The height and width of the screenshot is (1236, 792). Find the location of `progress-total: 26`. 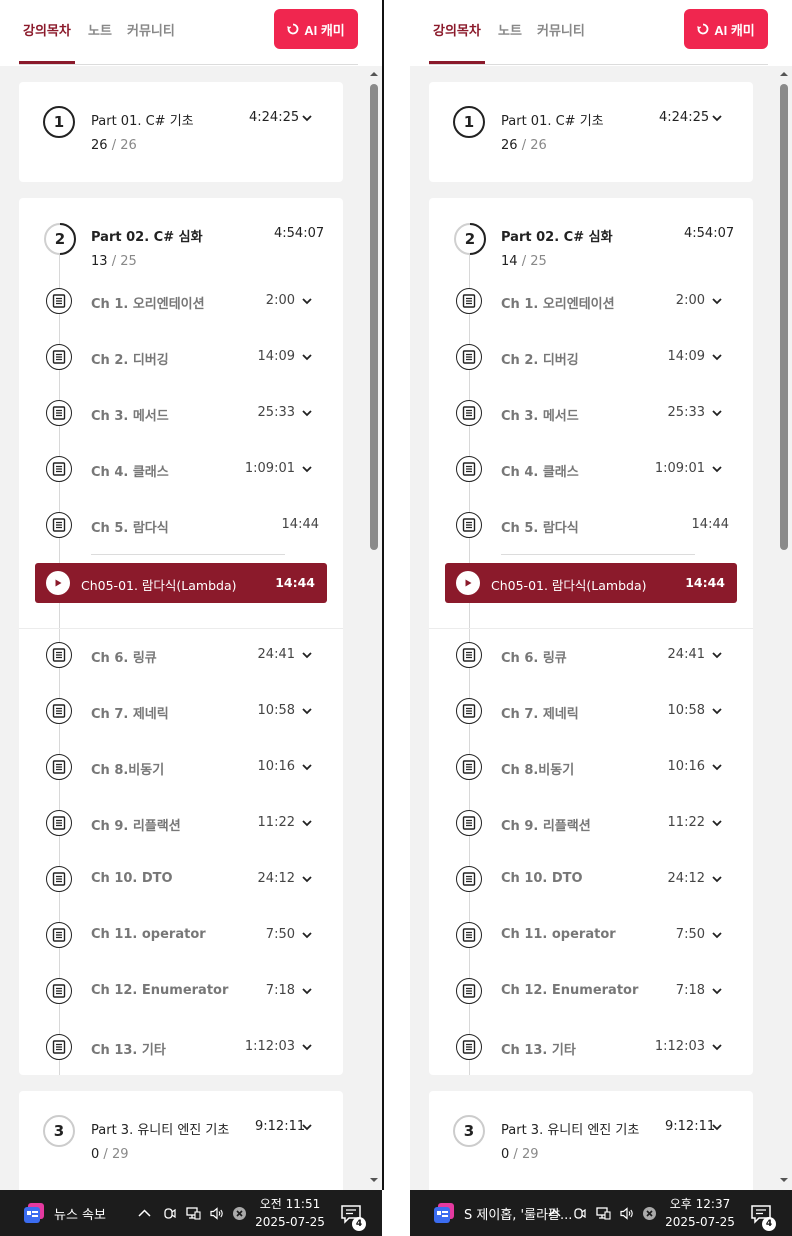

progress-total: 26 is located at coordinates (128, 145).